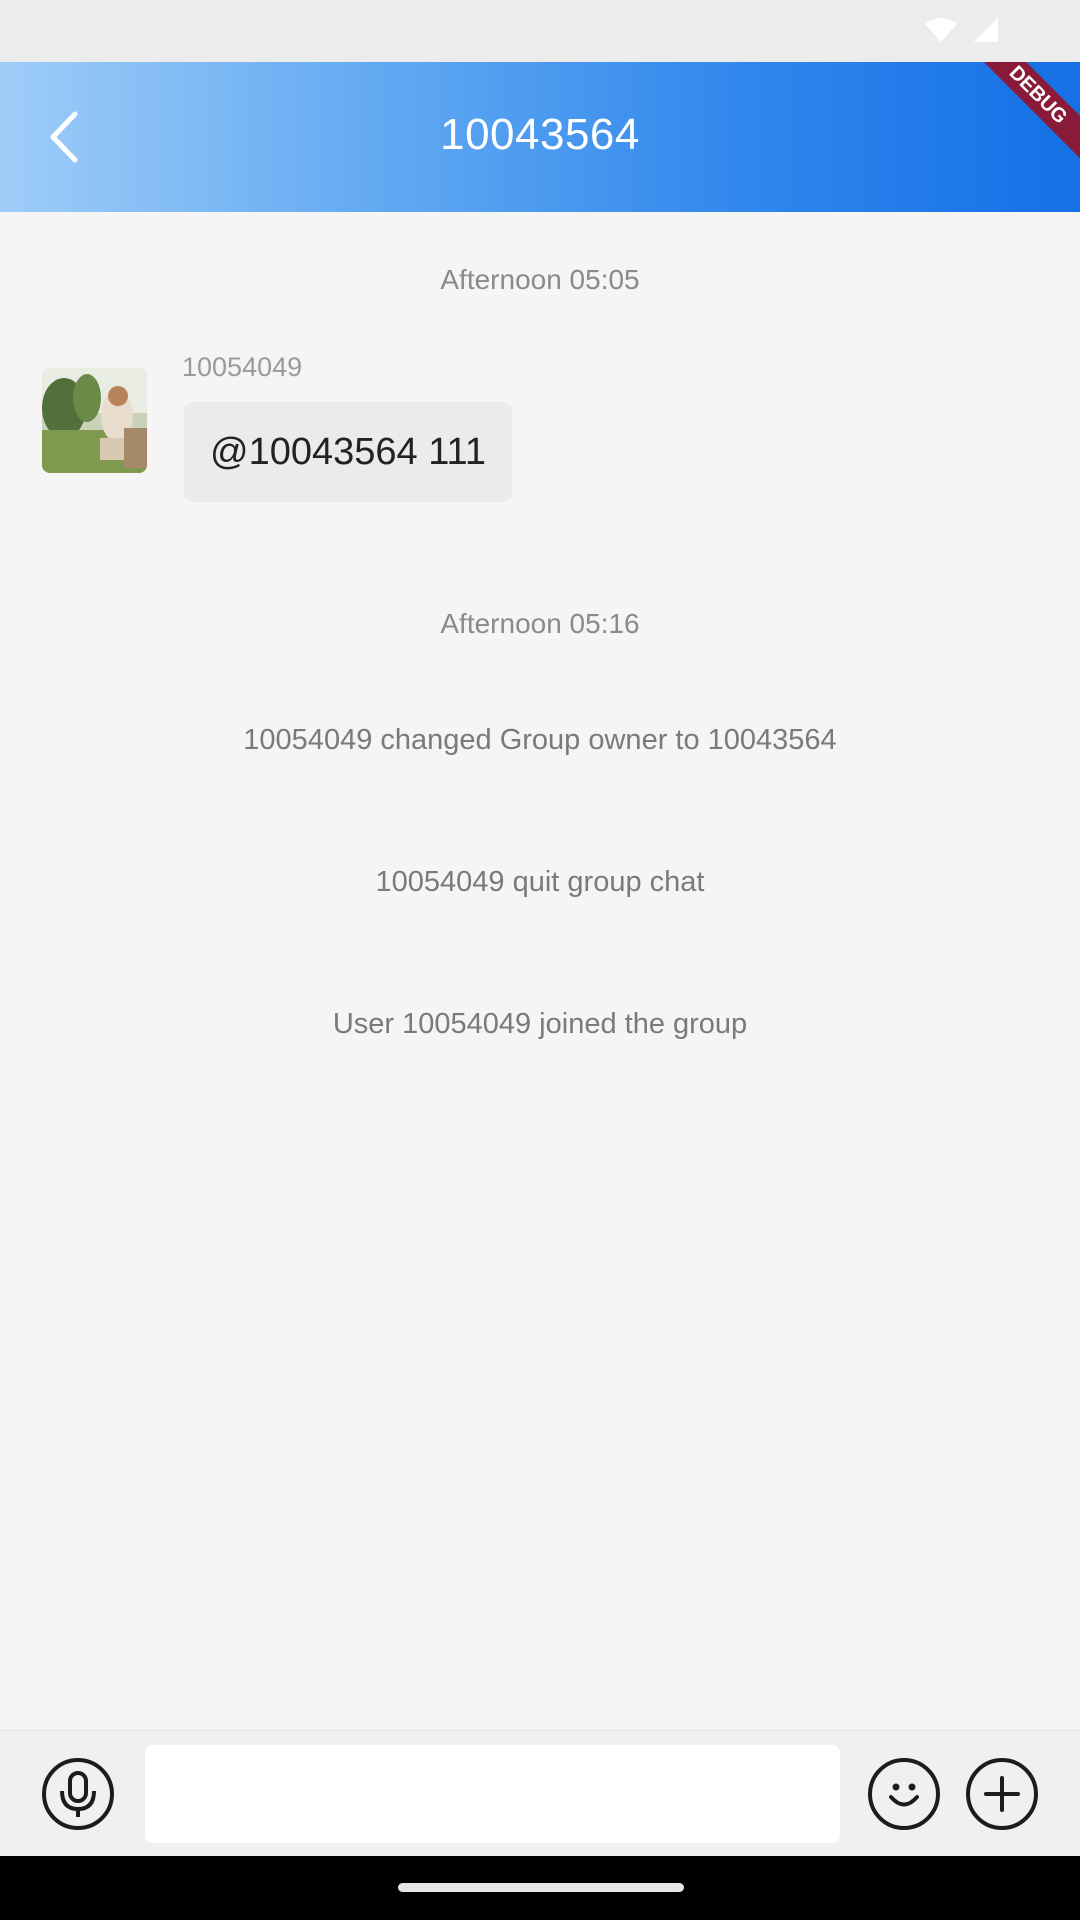  Describe the element at coordinates (986, 30) in the screenshot. I see `signal-icon` at that location.